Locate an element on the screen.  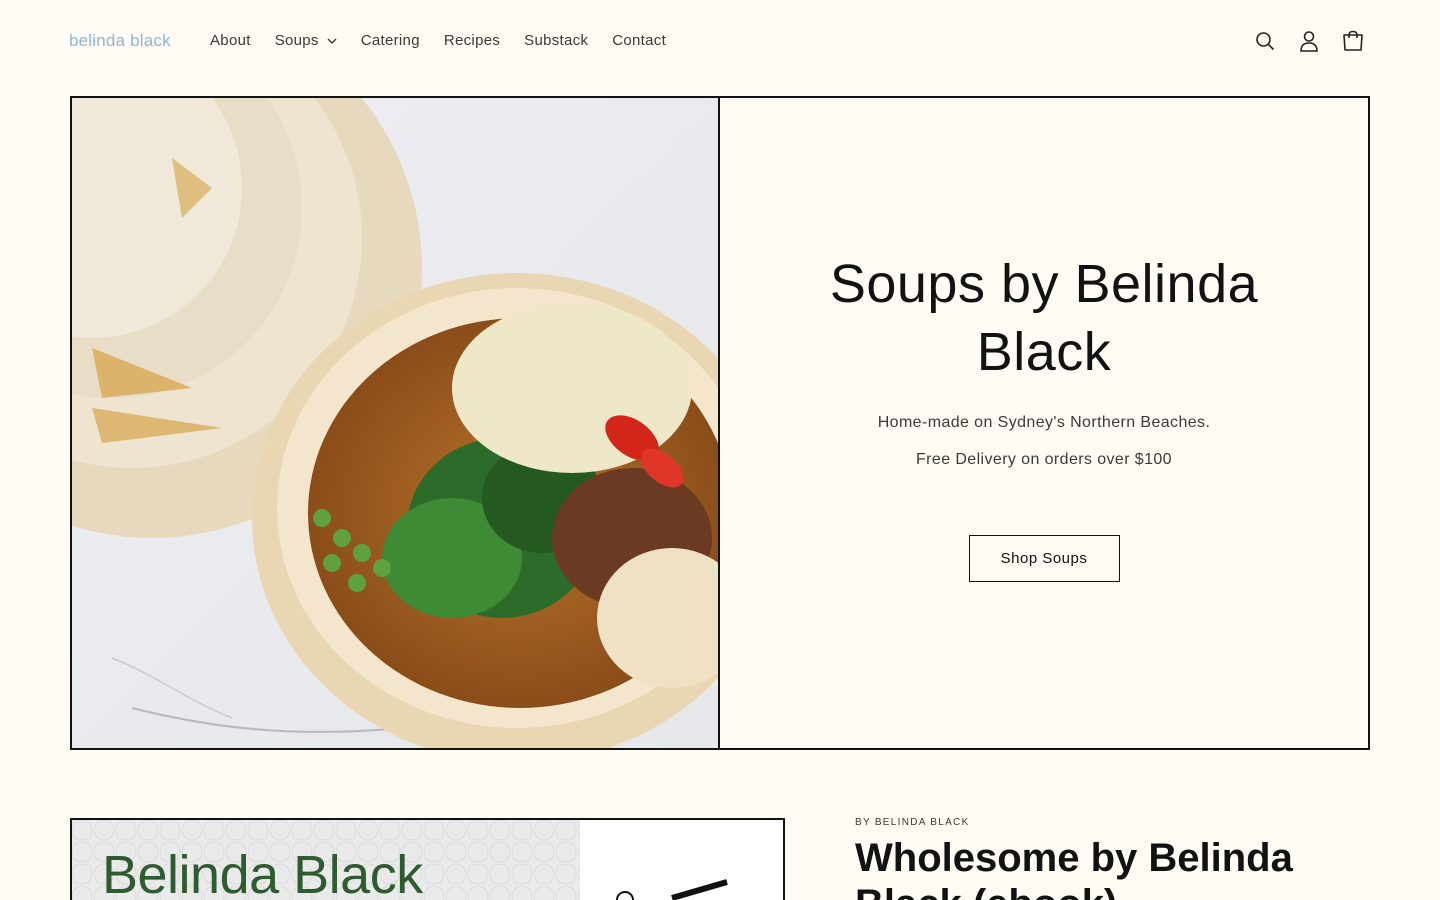
search-icon is located at coordinates (1265, 41).